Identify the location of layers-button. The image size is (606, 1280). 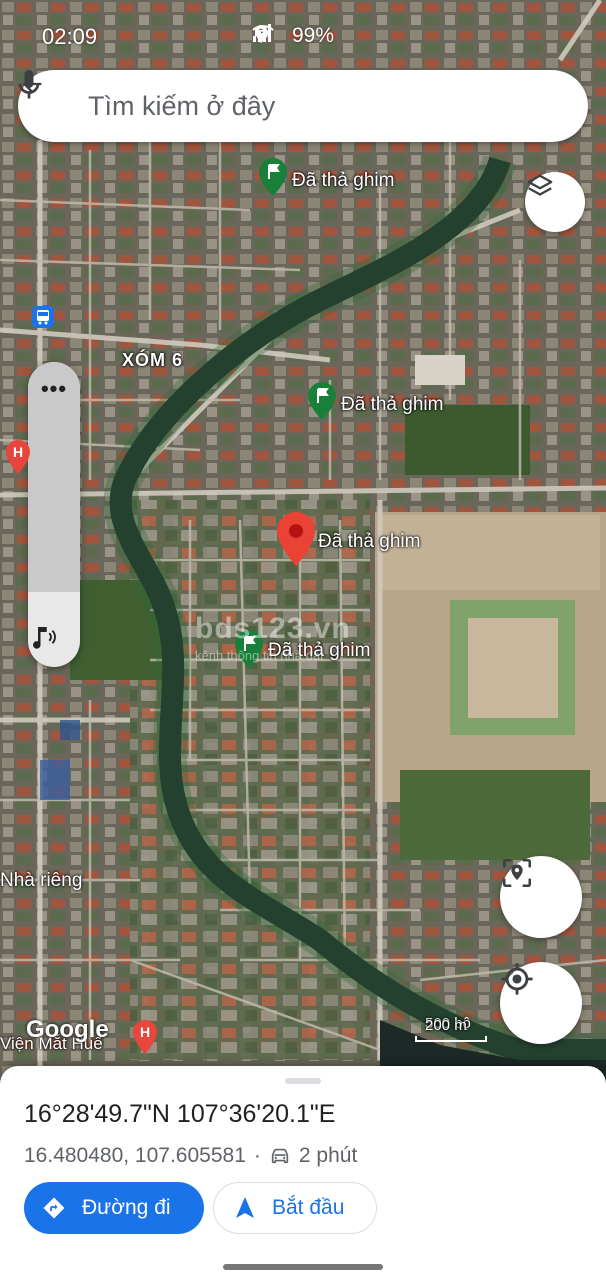
(555, 202).